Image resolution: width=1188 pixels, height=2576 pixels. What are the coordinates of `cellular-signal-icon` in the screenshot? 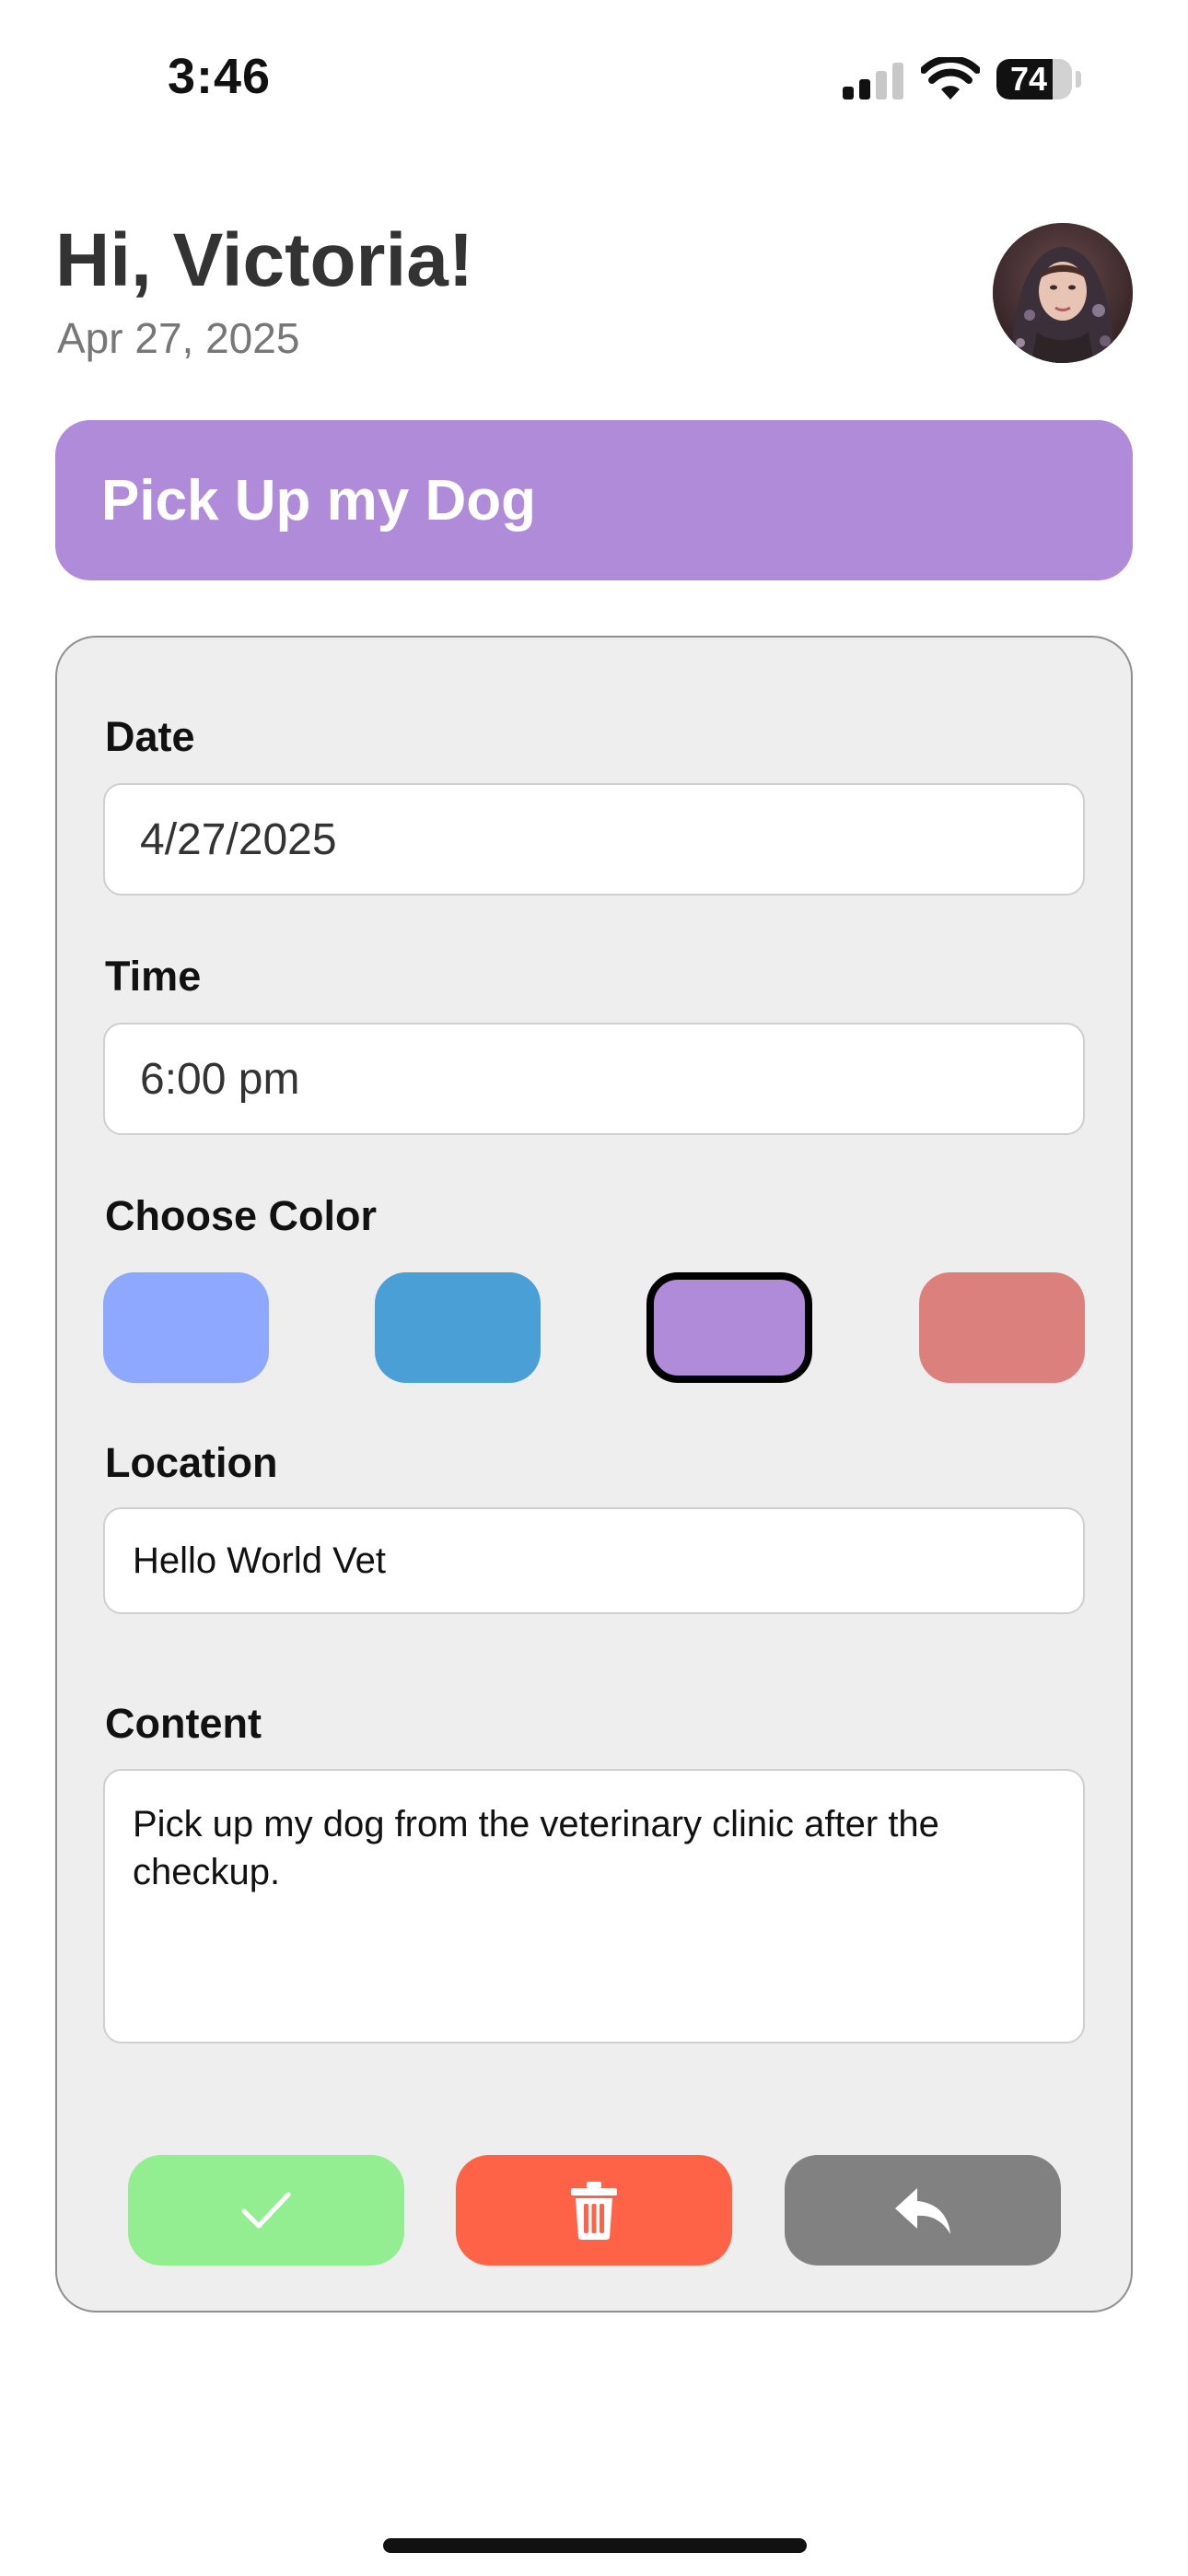 It's located at (873, 81).